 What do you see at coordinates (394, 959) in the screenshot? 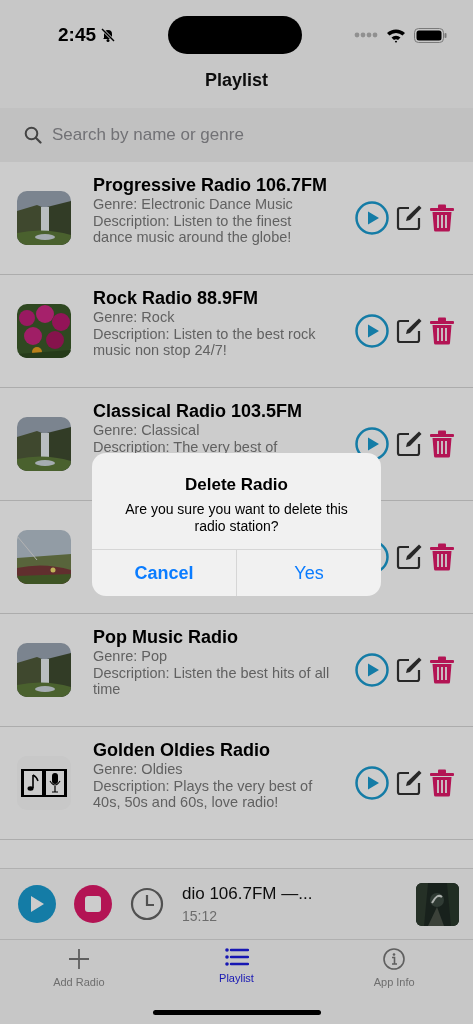
I see `info-icon` at bounding box center [394, 959].